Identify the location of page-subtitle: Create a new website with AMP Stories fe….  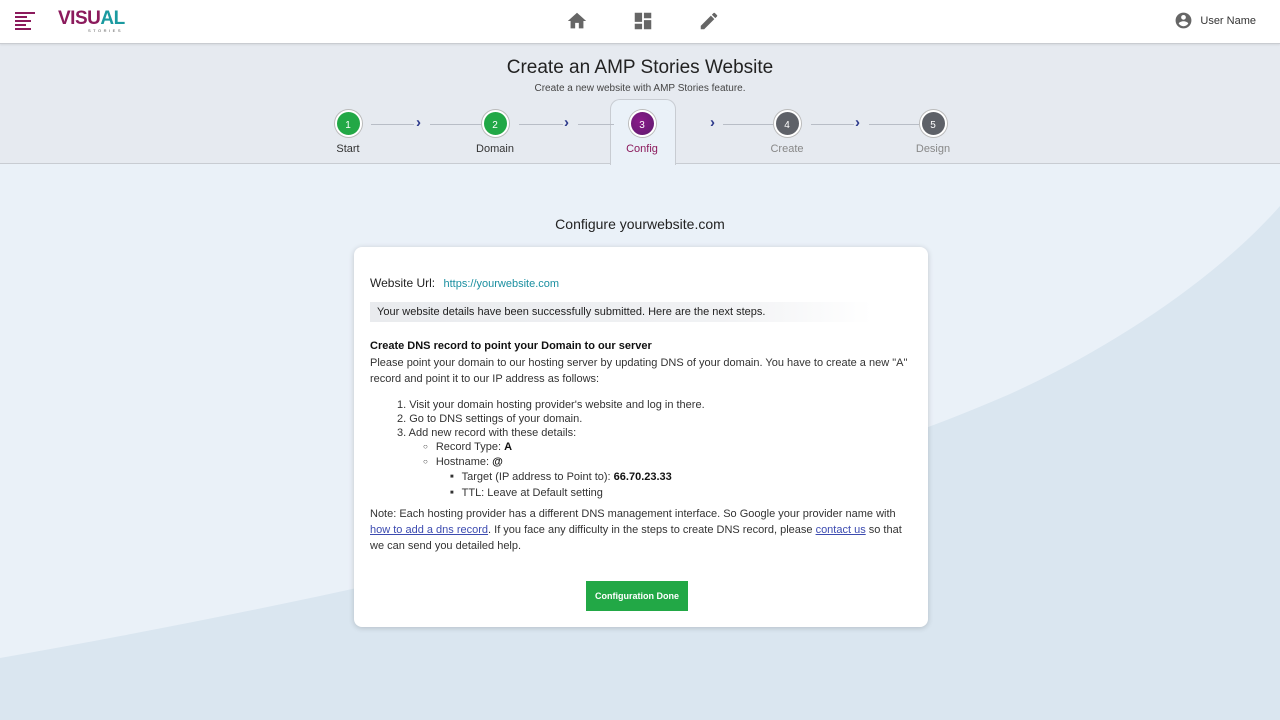
(640, 88).